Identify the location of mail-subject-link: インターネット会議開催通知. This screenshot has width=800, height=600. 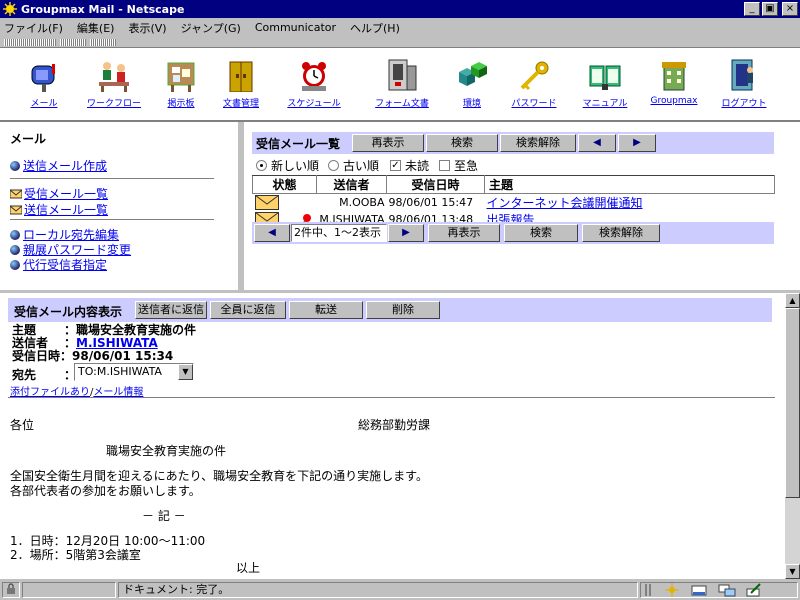
(565, 203).